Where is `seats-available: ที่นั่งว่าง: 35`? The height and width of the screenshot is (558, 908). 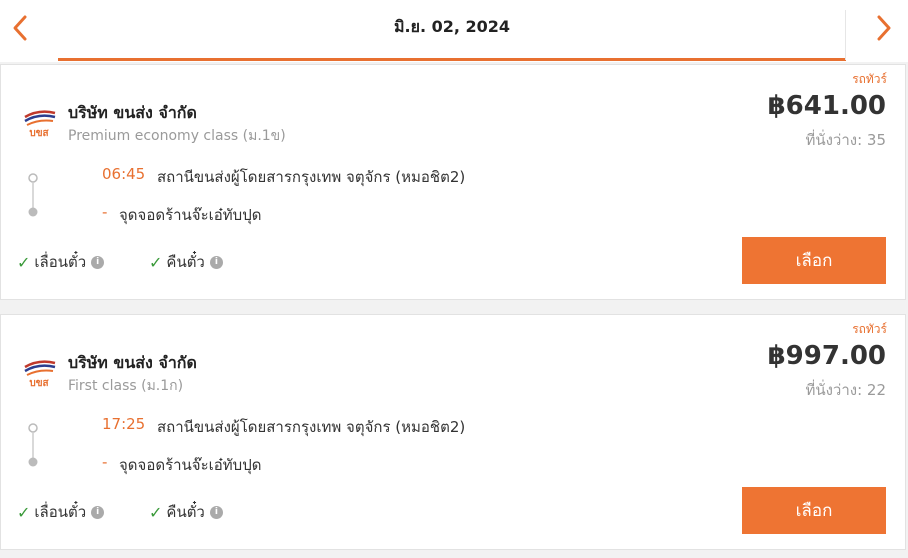
seats-available: ที่นั่งว่าง: 35 is located at coordinates (845, 140).